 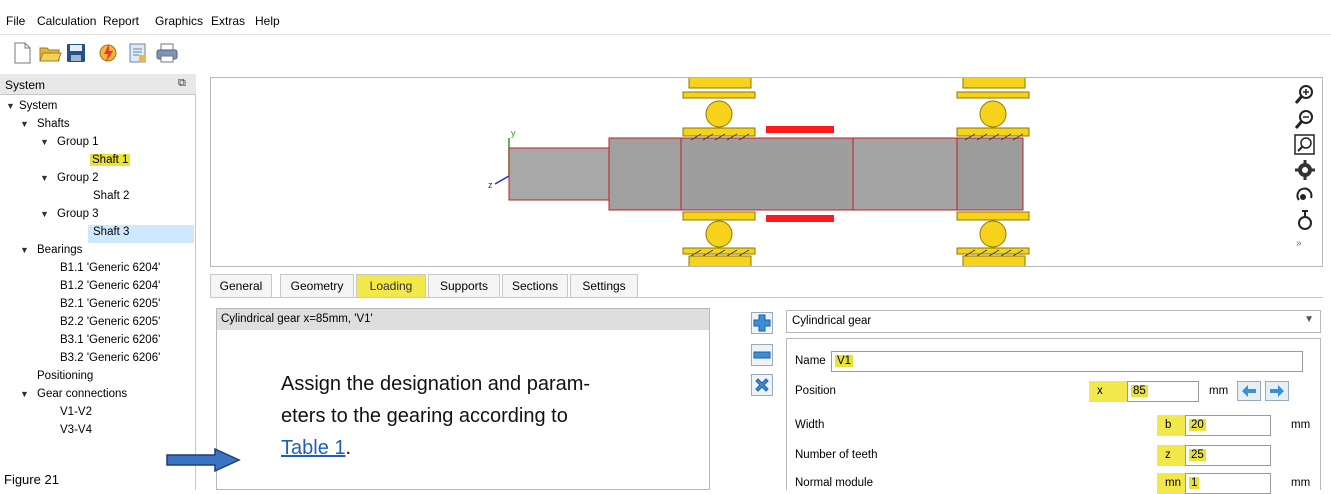 I want to click on tree-item-bearing: B1.1 'Generic 6204', so click(x=110, y=268).